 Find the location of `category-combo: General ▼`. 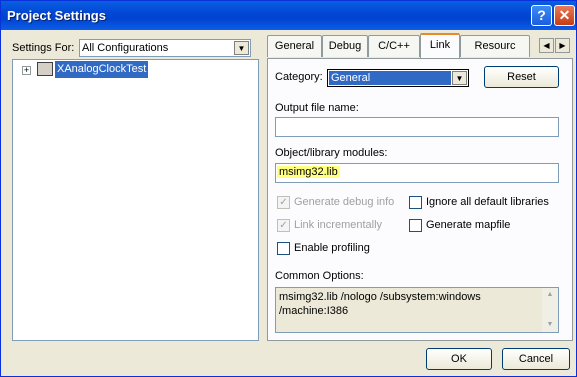

category-combo: General ▼ is located at coordinates (398, 78).